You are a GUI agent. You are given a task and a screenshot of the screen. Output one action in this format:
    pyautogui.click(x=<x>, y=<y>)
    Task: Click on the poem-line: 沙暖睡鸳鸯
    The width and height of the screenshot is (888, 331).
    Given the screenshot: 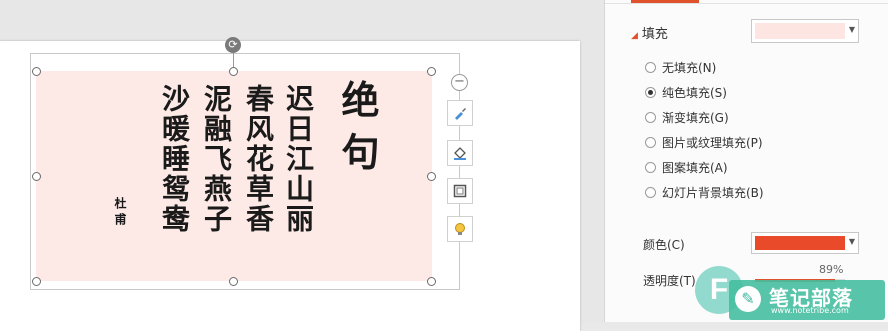 What is the action you would take?
    pyautogui.click(x=174, y=159)
    